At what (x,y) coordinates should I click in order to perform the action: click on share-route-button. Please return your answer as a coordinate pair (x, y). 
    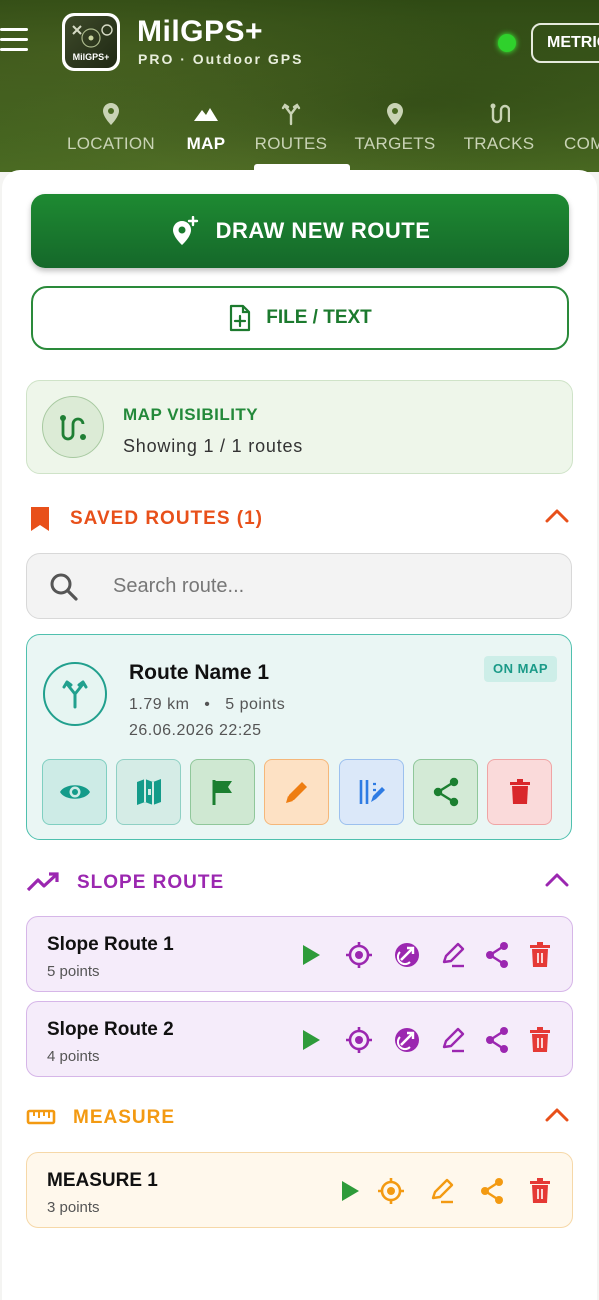
    Looking at the image, I should click on (445, 792).